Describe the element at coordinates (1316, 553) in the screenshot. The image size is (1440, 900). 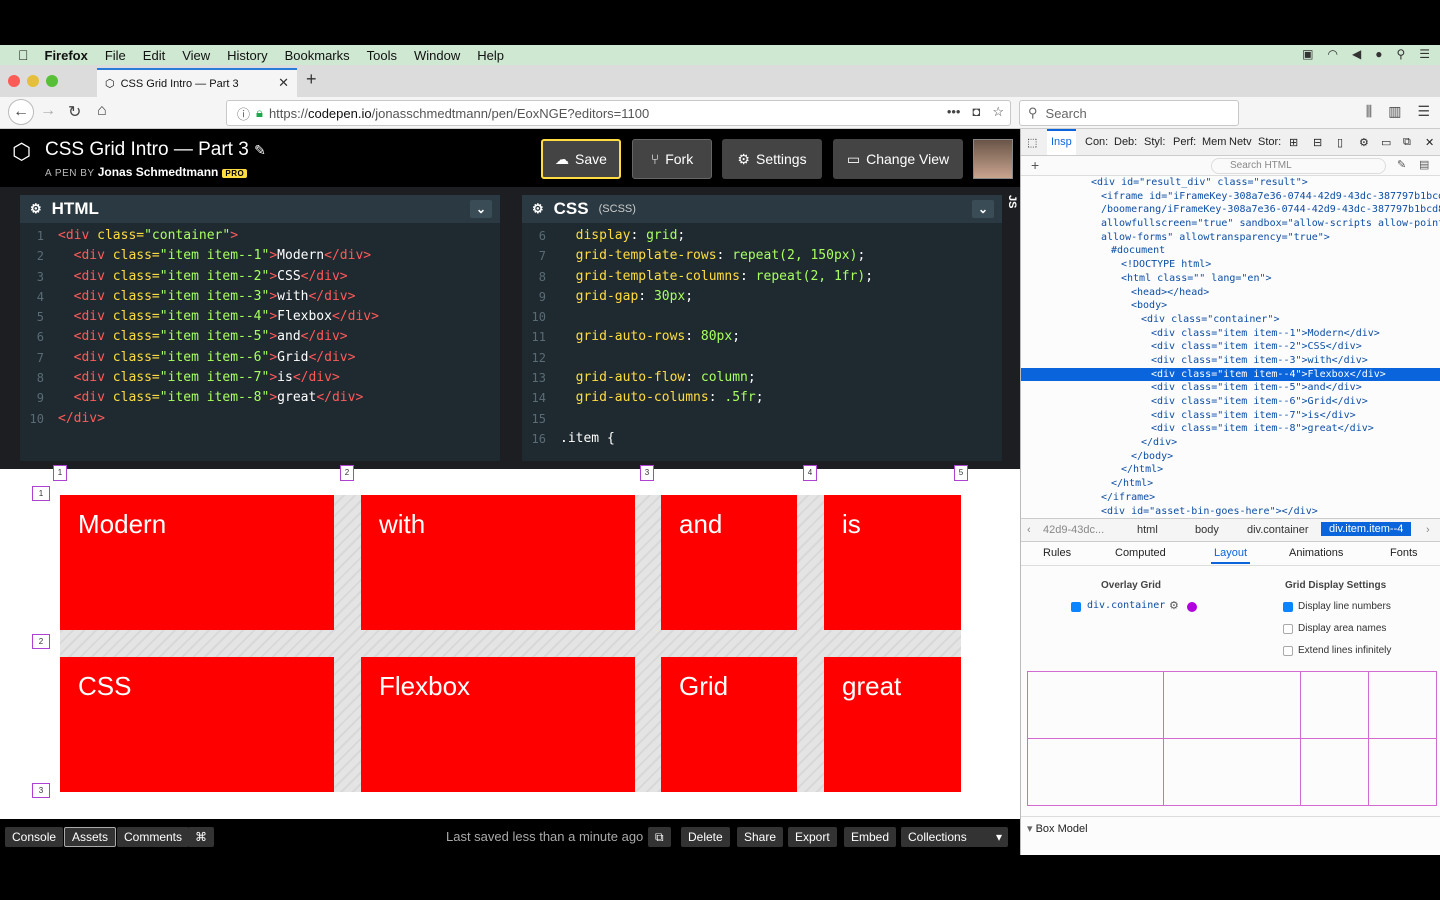
I see `tab-animations: Animations` at that location.